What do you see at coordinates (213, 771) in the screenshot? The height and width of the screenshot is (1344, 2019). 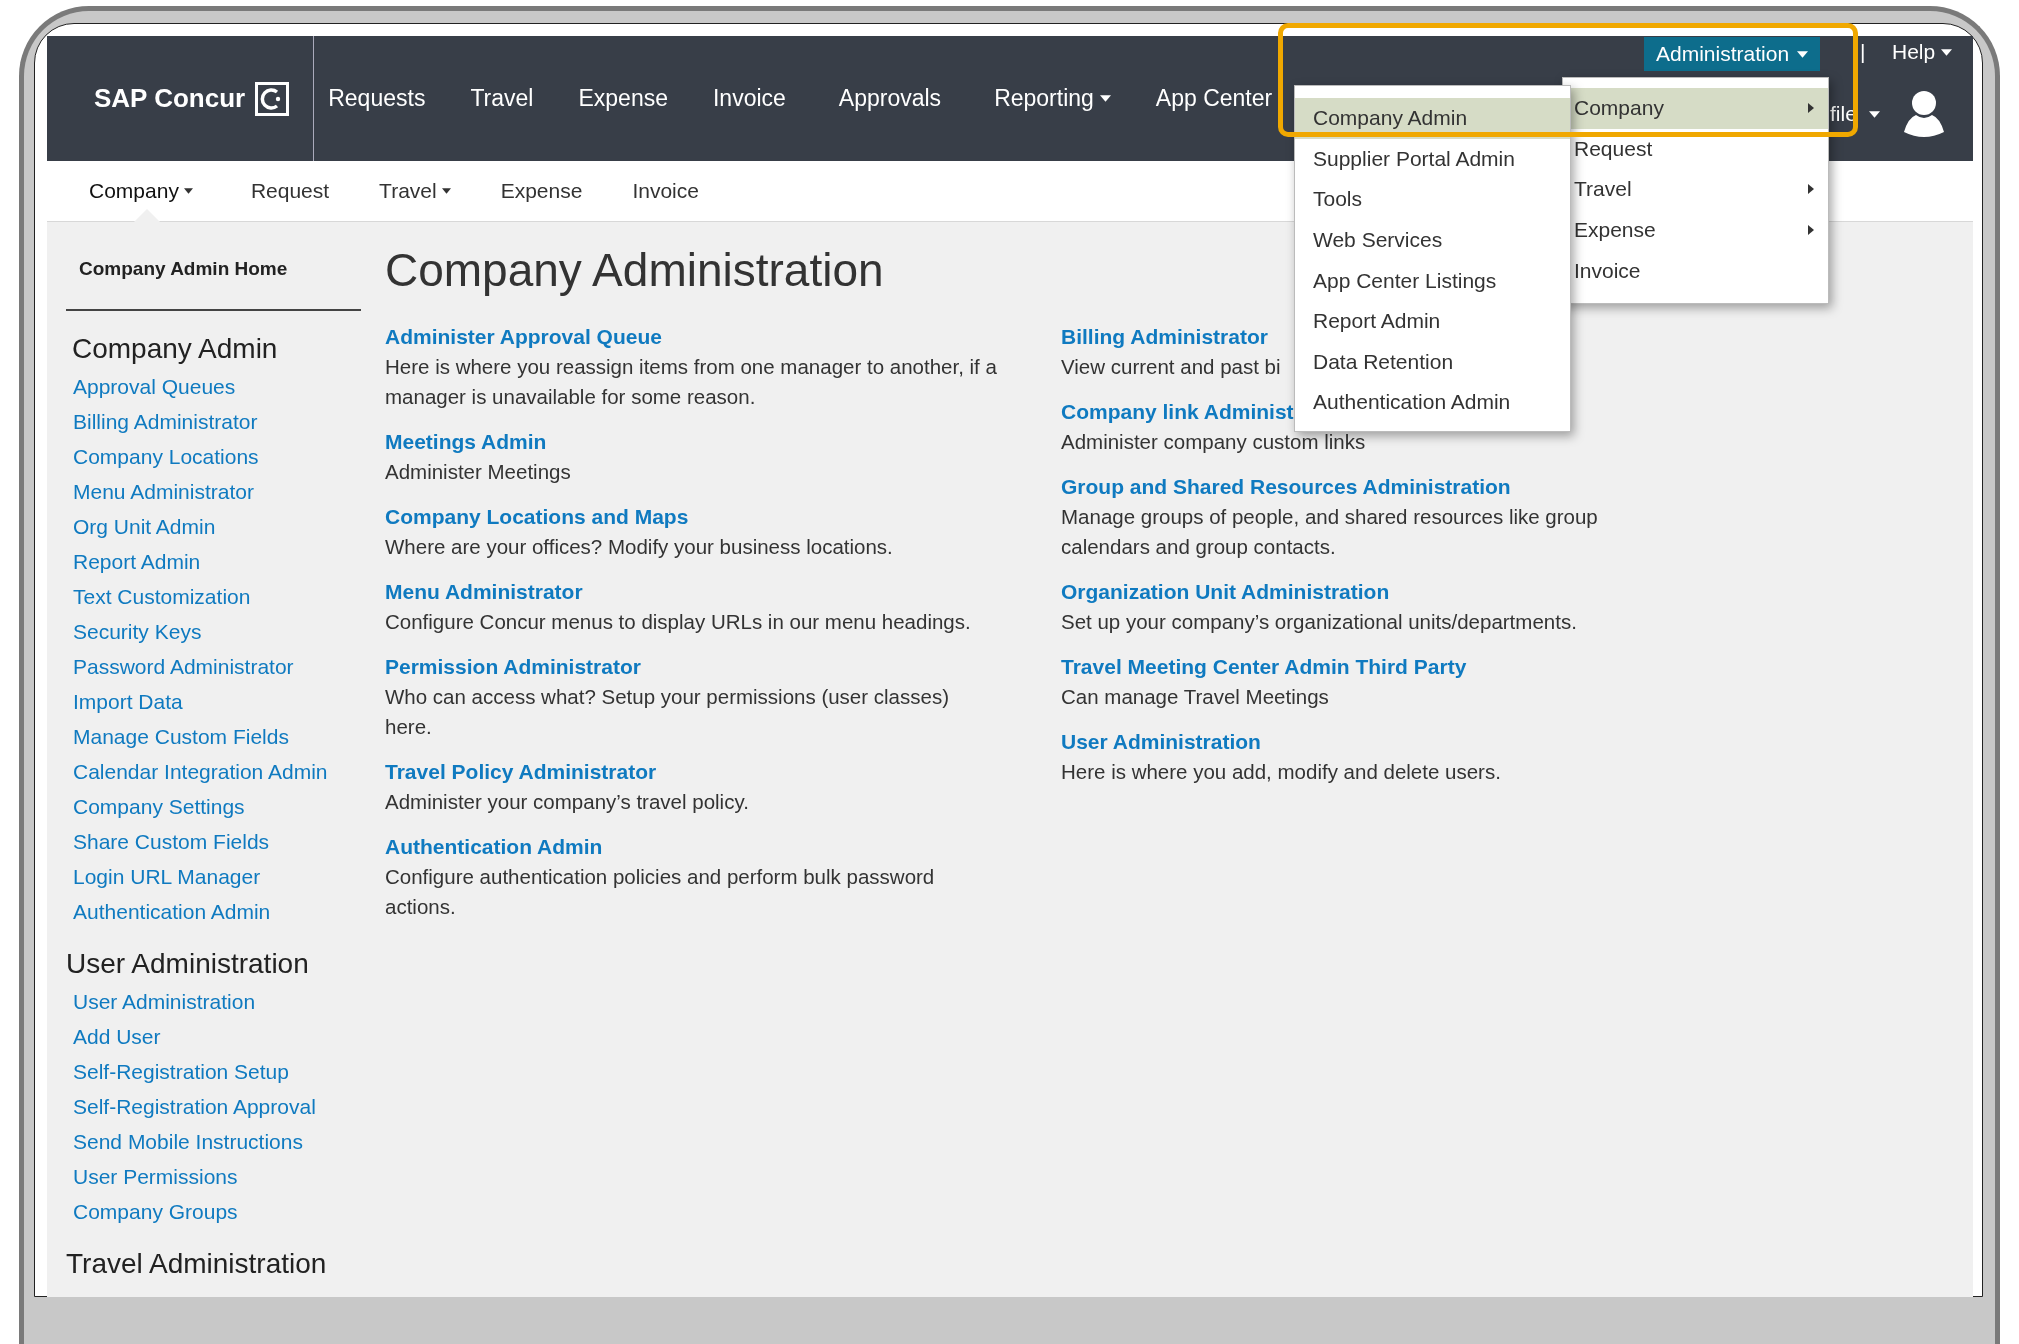 I see `sidebar-link: Calendar Integration Admin` at bounding box center [213, 771].